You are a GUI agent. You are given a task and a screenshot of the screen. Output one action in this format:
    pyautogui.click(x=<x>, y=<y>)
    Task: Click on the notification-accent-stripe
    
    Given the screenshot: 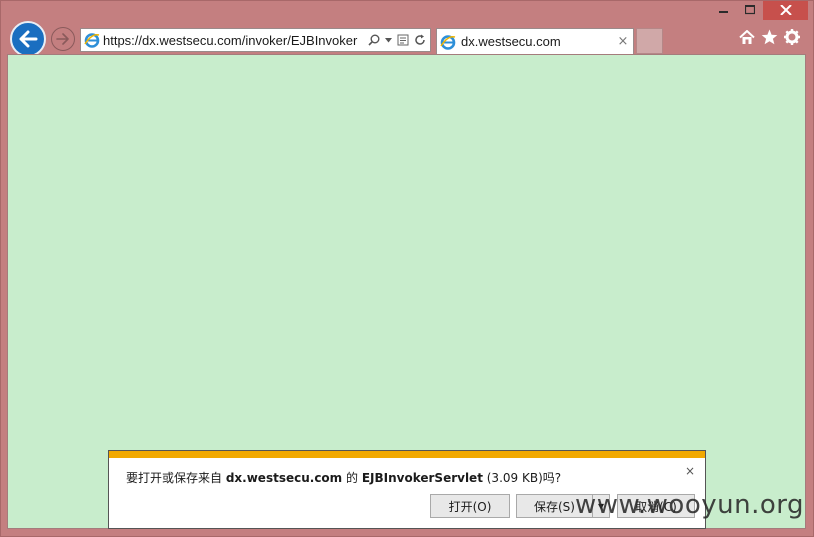 What is the action you would take?
    pyautogui.click(x=407, y=454)
    